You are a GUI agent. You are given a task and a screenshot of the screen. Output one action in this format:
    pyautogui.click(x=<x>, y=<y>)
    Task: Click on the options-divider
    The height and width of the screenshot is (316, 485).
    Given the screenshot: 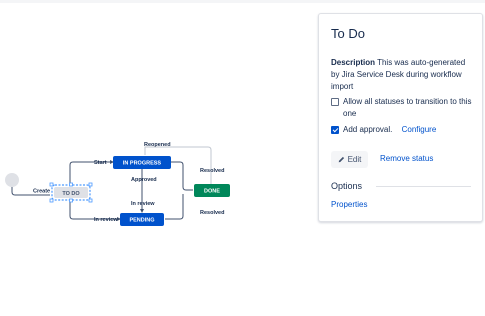 What is the action you would take?
    pyautogui.click(x=423, y=186)
    